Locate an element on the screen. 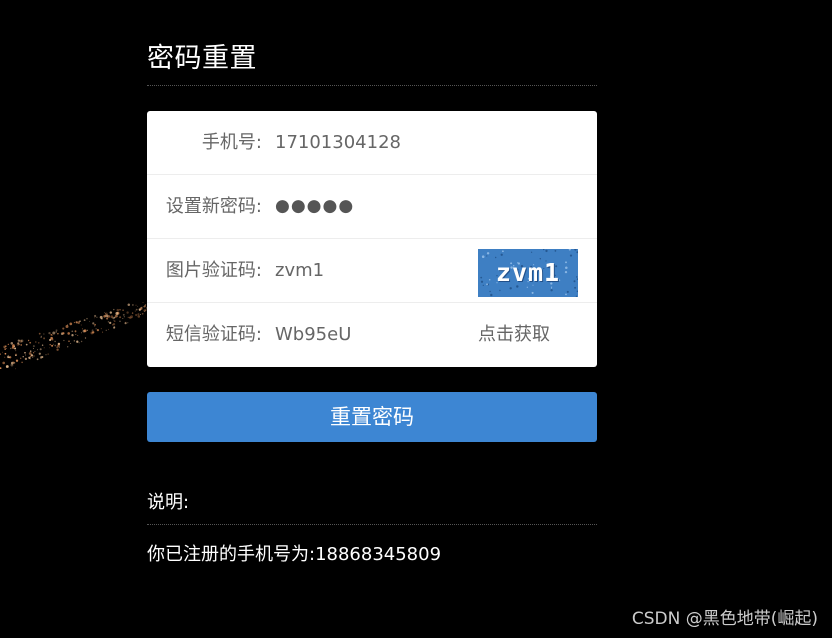 Image resolution: width=832 pixels, height=638 pixels. image-captcha-input: zvm1 is located at coordinates (370, 270).